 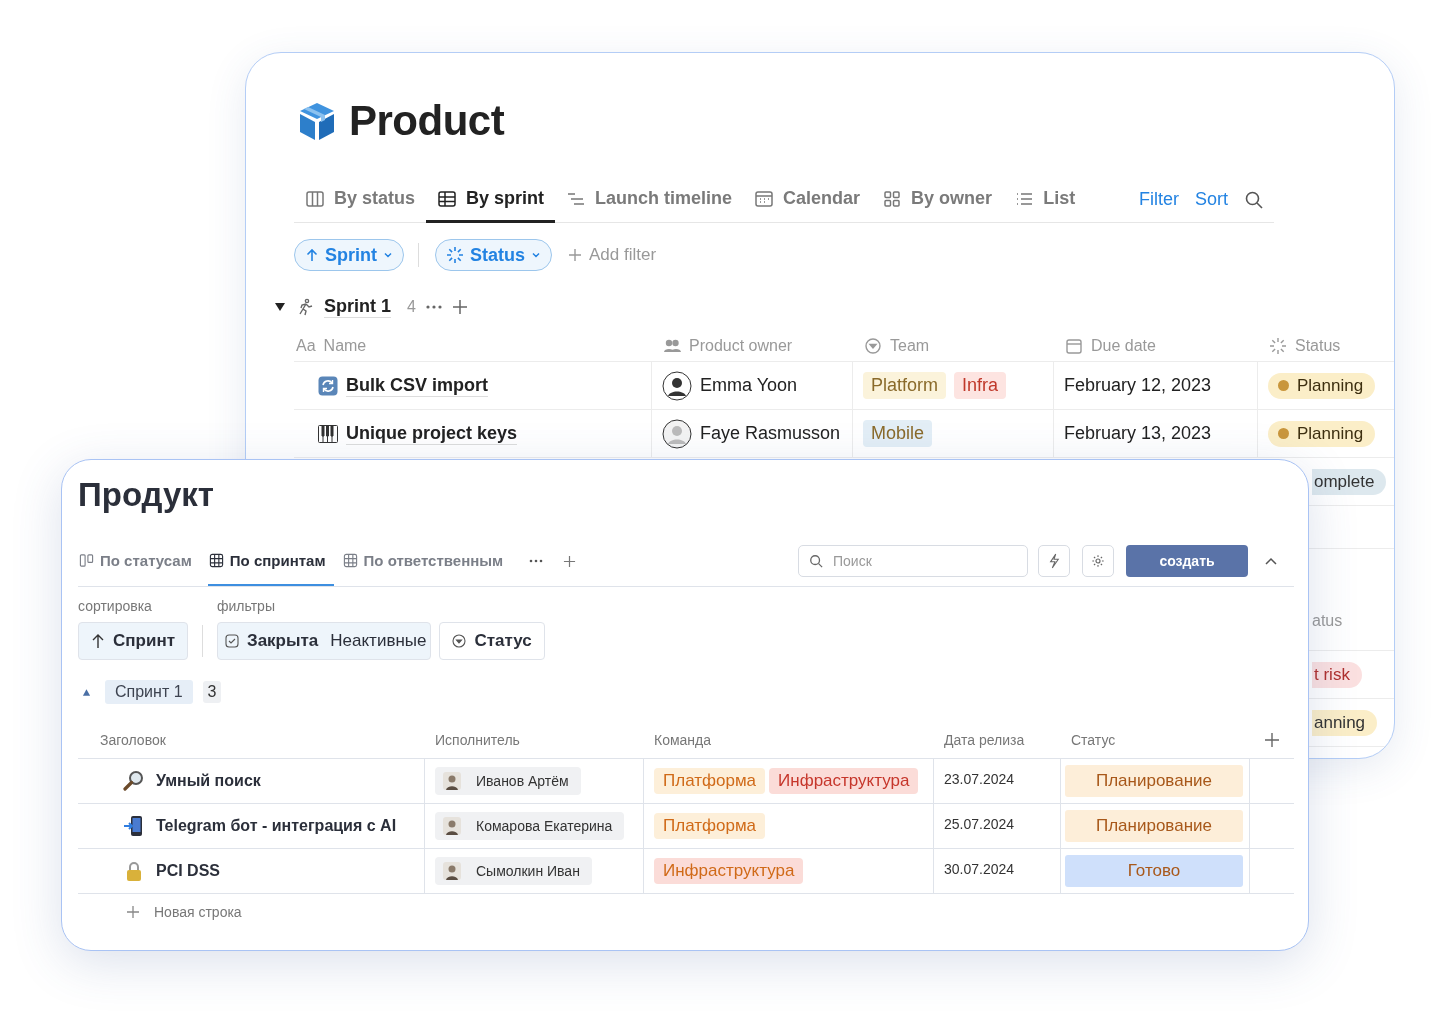 I want to click on toolbar-link: Filter, so click(x=1159, y=199).